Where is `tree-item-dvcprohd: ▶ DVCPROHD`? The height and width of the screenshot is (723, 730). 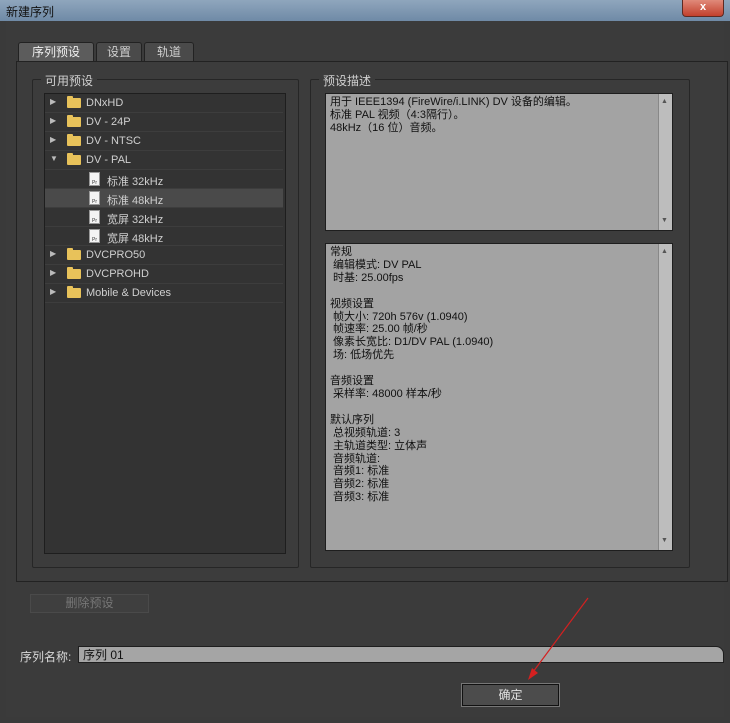 tree-item-dvcprohd: ▶ DVCPROHD is located at coordinates (164, 274).